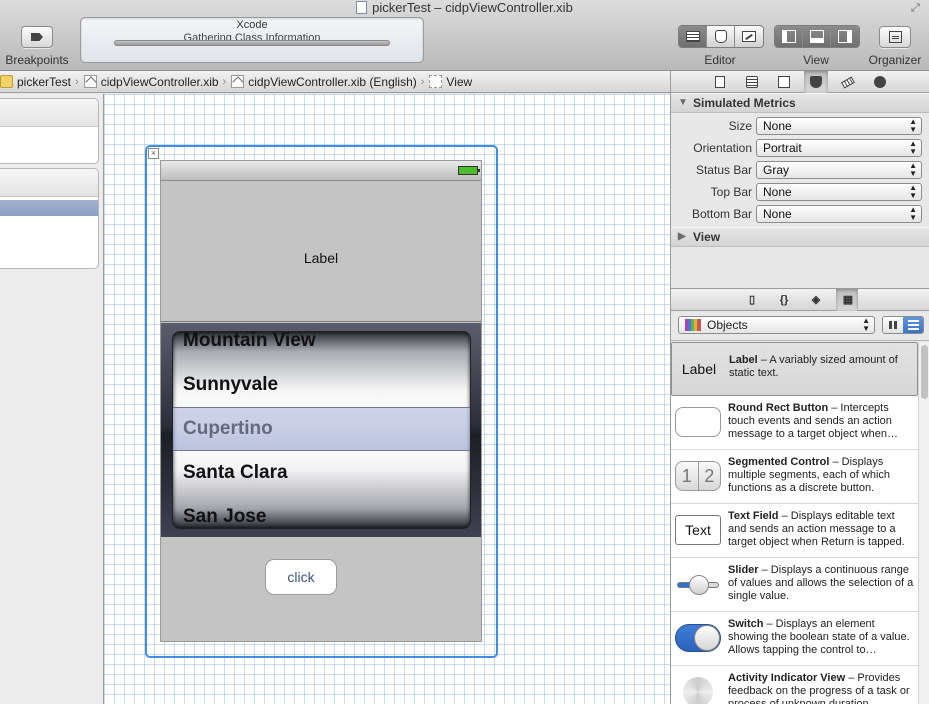  I want to click on object-library-icon: ◈, so click(816, 300).